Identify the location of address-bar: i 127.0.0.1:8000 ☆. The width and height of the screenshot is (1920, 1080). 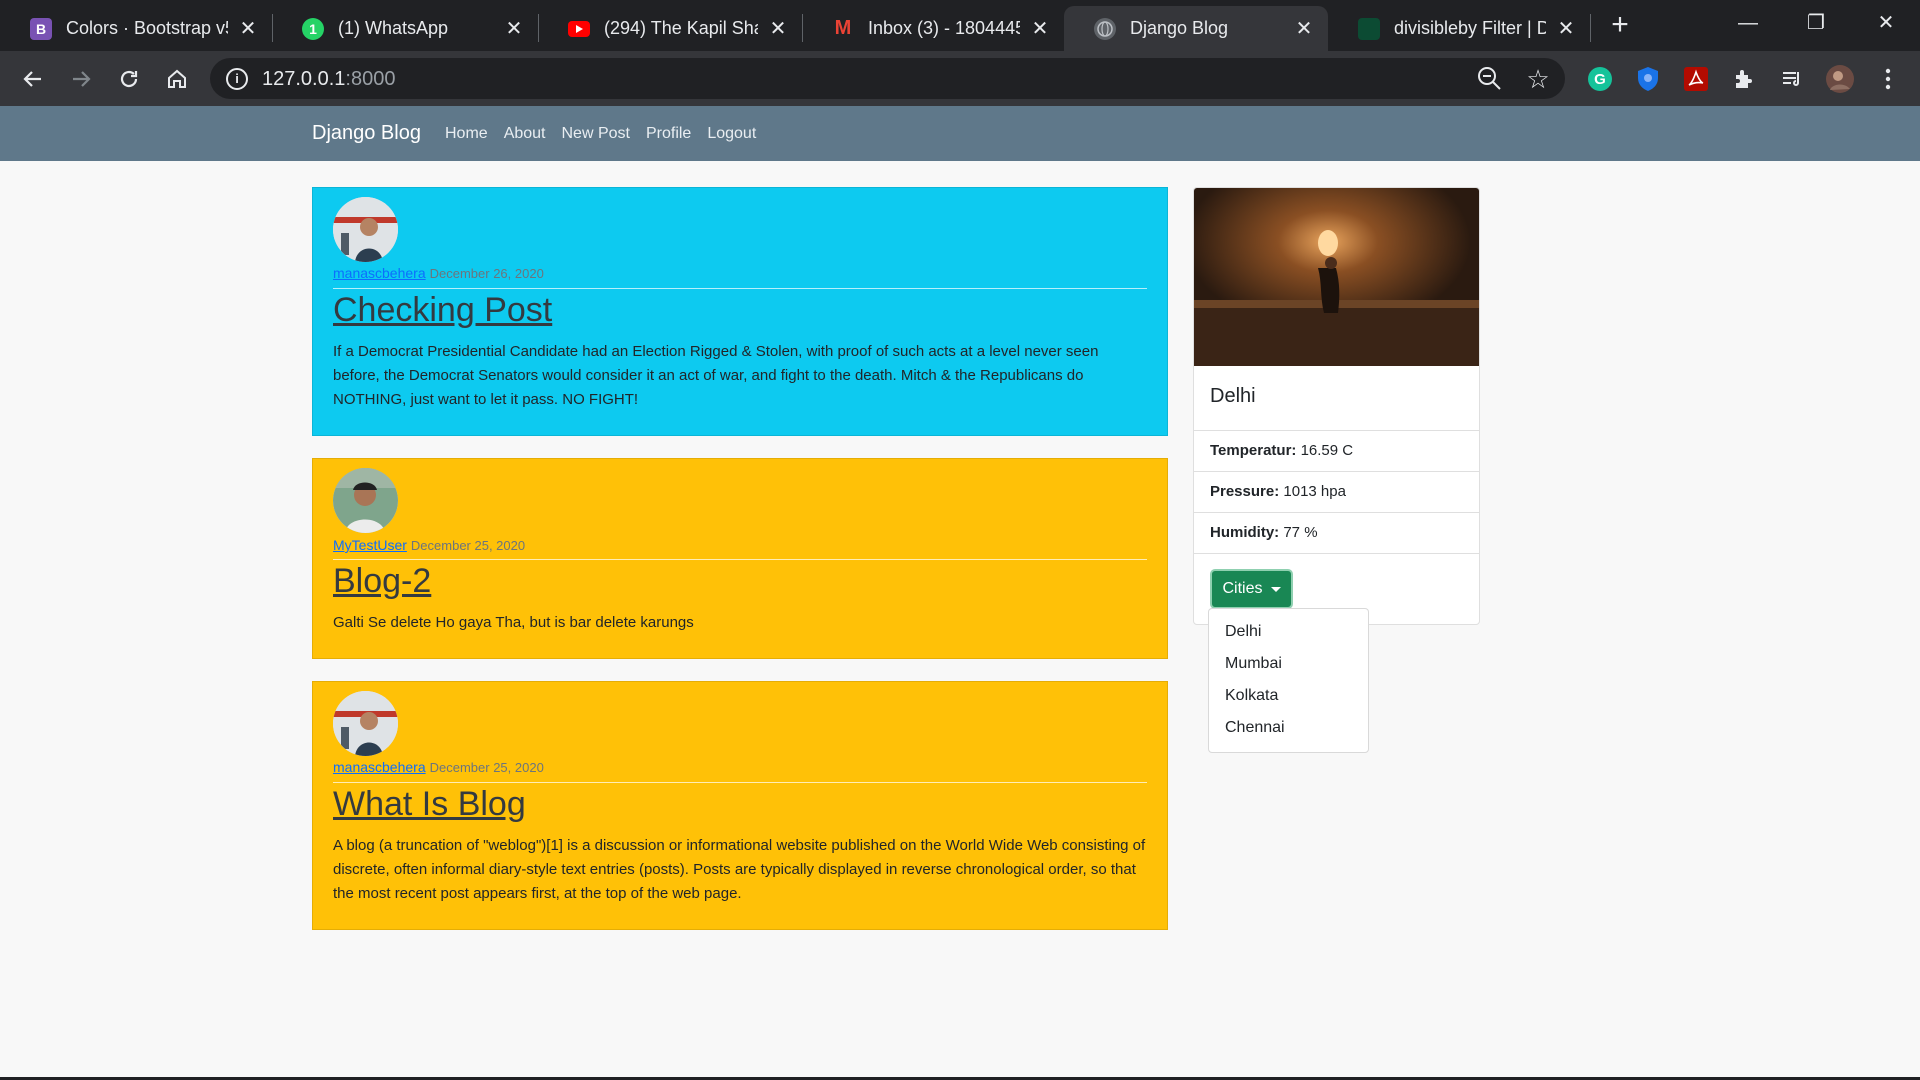
(887, 78).